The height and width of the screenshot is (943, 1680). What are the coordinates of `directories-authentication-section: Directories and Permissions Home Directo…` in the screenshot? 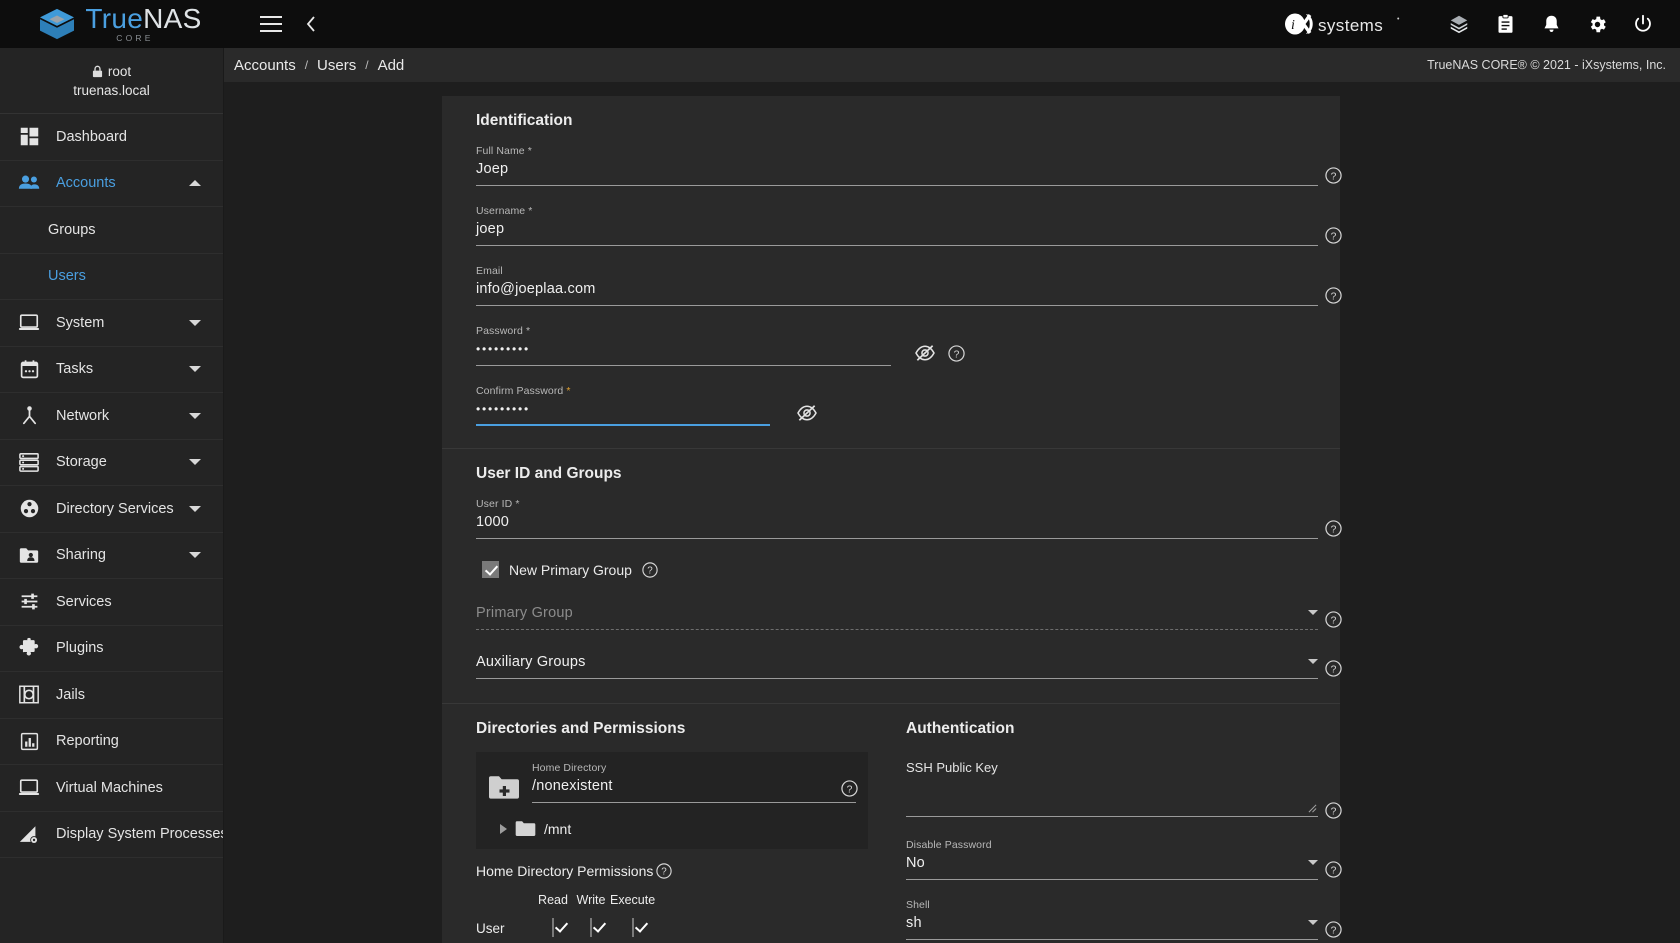 It's located at (892, 823).